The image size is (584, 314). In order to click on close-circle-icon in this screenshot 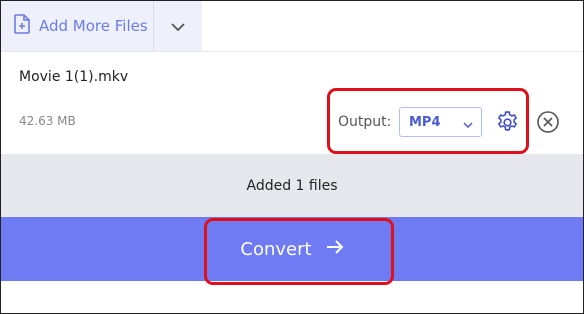, I will do `click(548, 124)`.